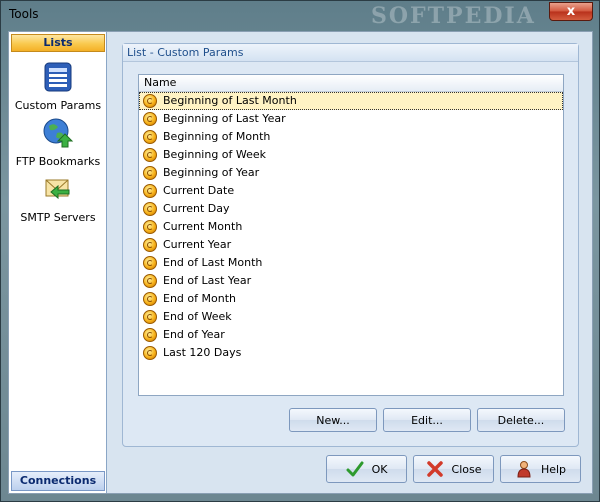  Describe the element at coordinates (58, 105) in the screenshot. I see `nav-item-label: Custom Params` at that location.